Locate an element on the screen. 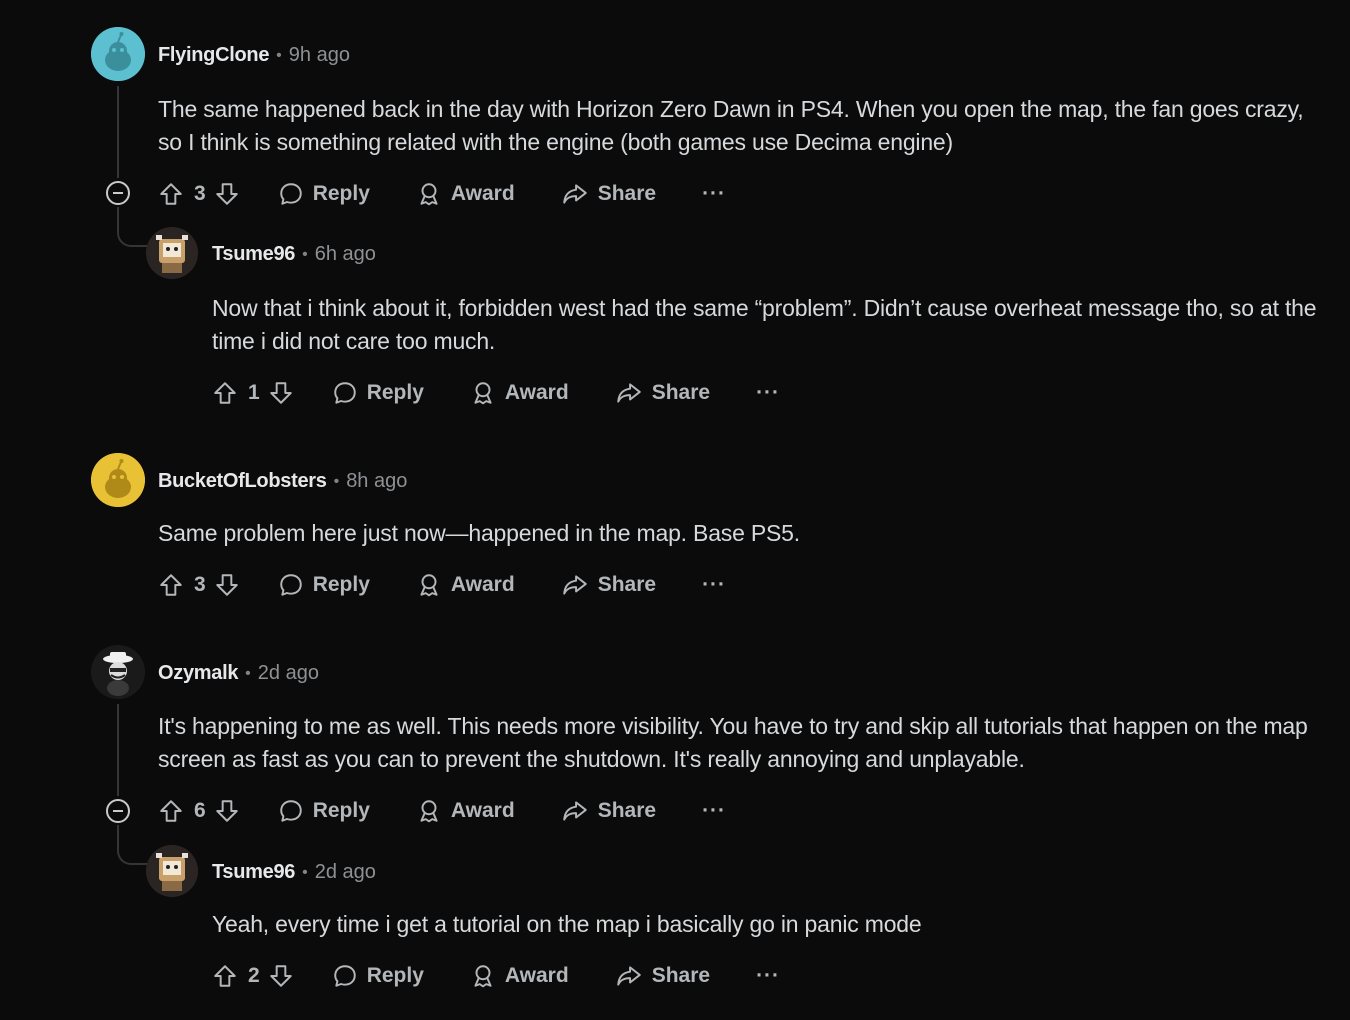  username: BucketOfLobsters is located at coordinates (242, 481).